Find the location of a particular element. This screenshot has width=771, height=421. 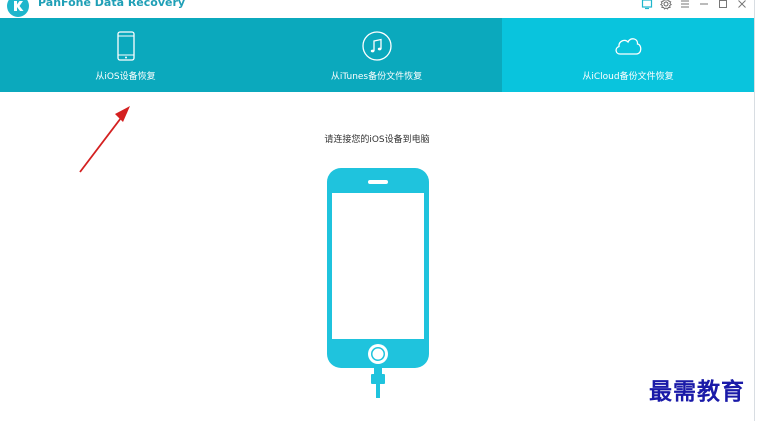

tab-label: 从iCloud备份文件恢复 is located at coordinates (628, 77).